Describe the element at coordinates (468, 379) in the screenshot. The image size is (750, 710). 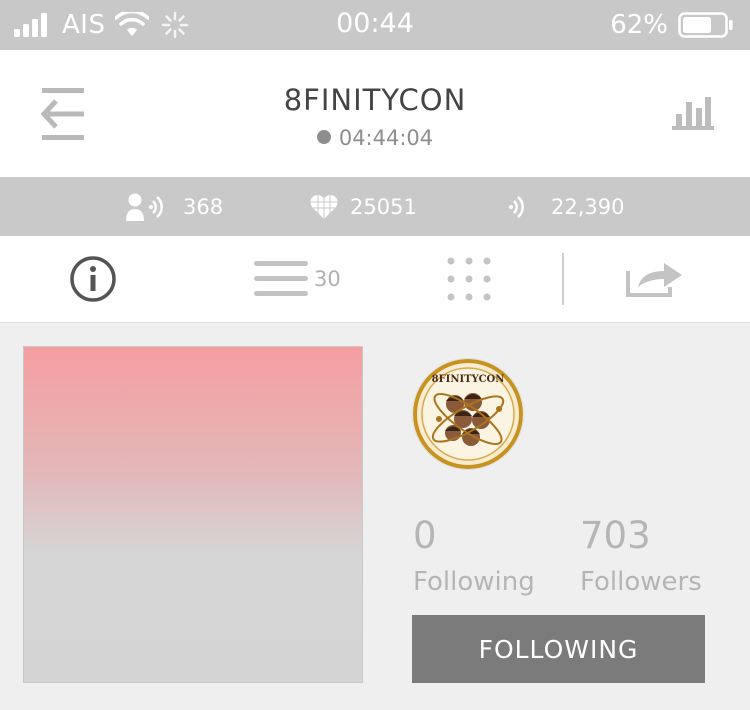
I see `avatar-logo-text: 8FINITYCON` at that location.